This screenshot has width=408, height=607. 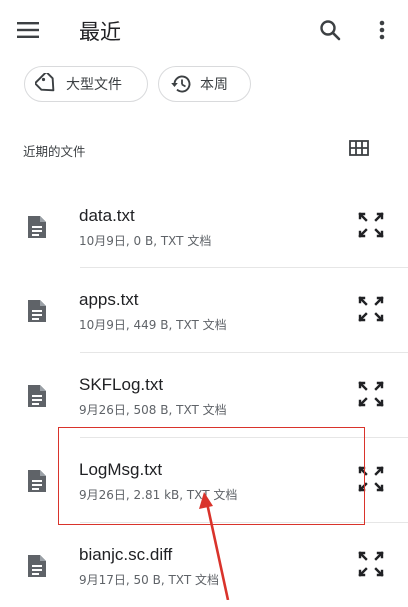 I want to click on file-meta: 10月9日, 0 B, TXT 文档, so click(x=145, y=241).